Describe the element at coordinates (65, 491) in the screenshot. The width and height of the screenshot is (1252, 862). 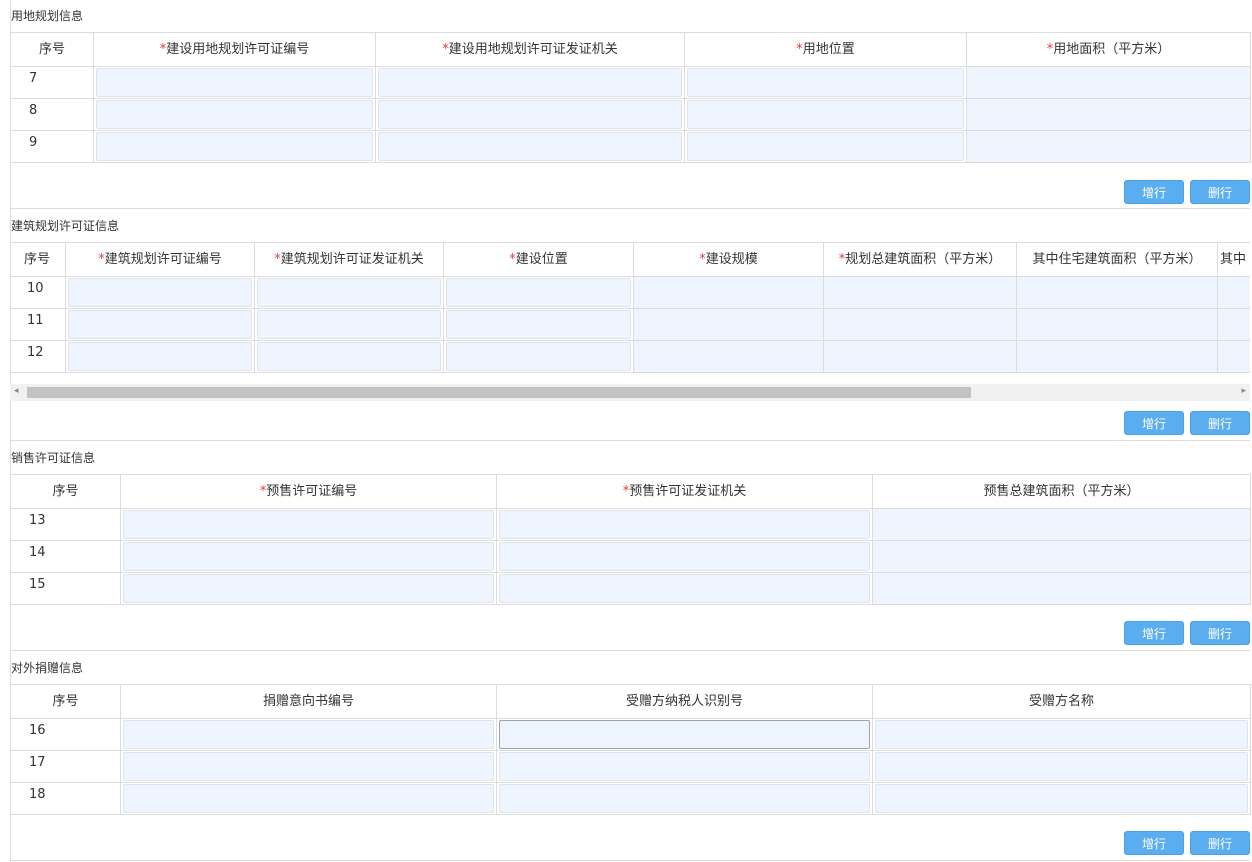
I see `column-header-seq: 序号` at that location.